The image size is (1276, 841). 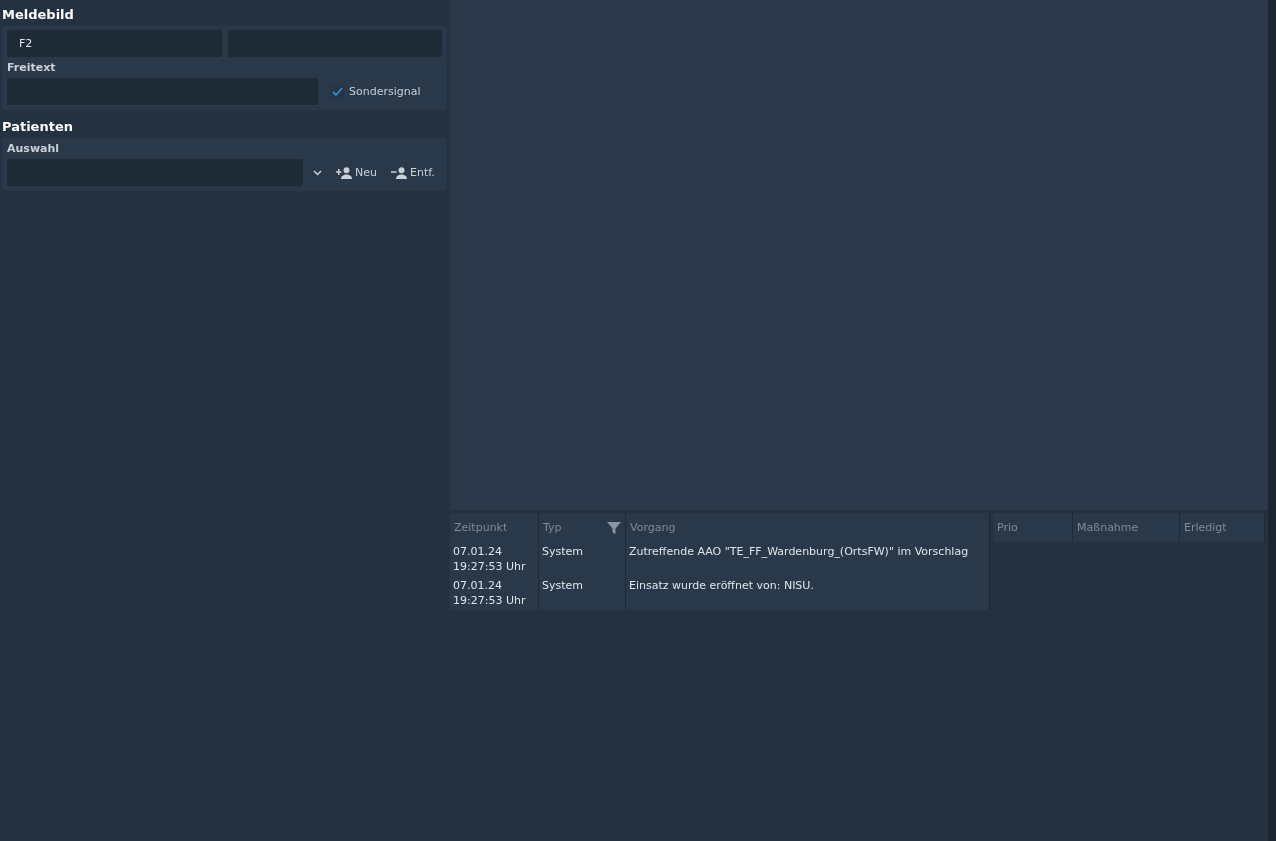 I want to click on chevron-down-icon, so click(x=317, y=172).